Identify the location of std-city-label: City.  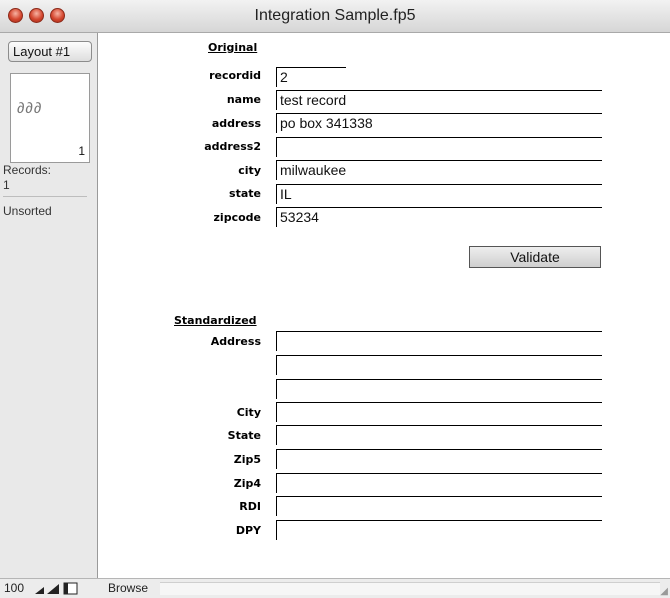
(248, 412).